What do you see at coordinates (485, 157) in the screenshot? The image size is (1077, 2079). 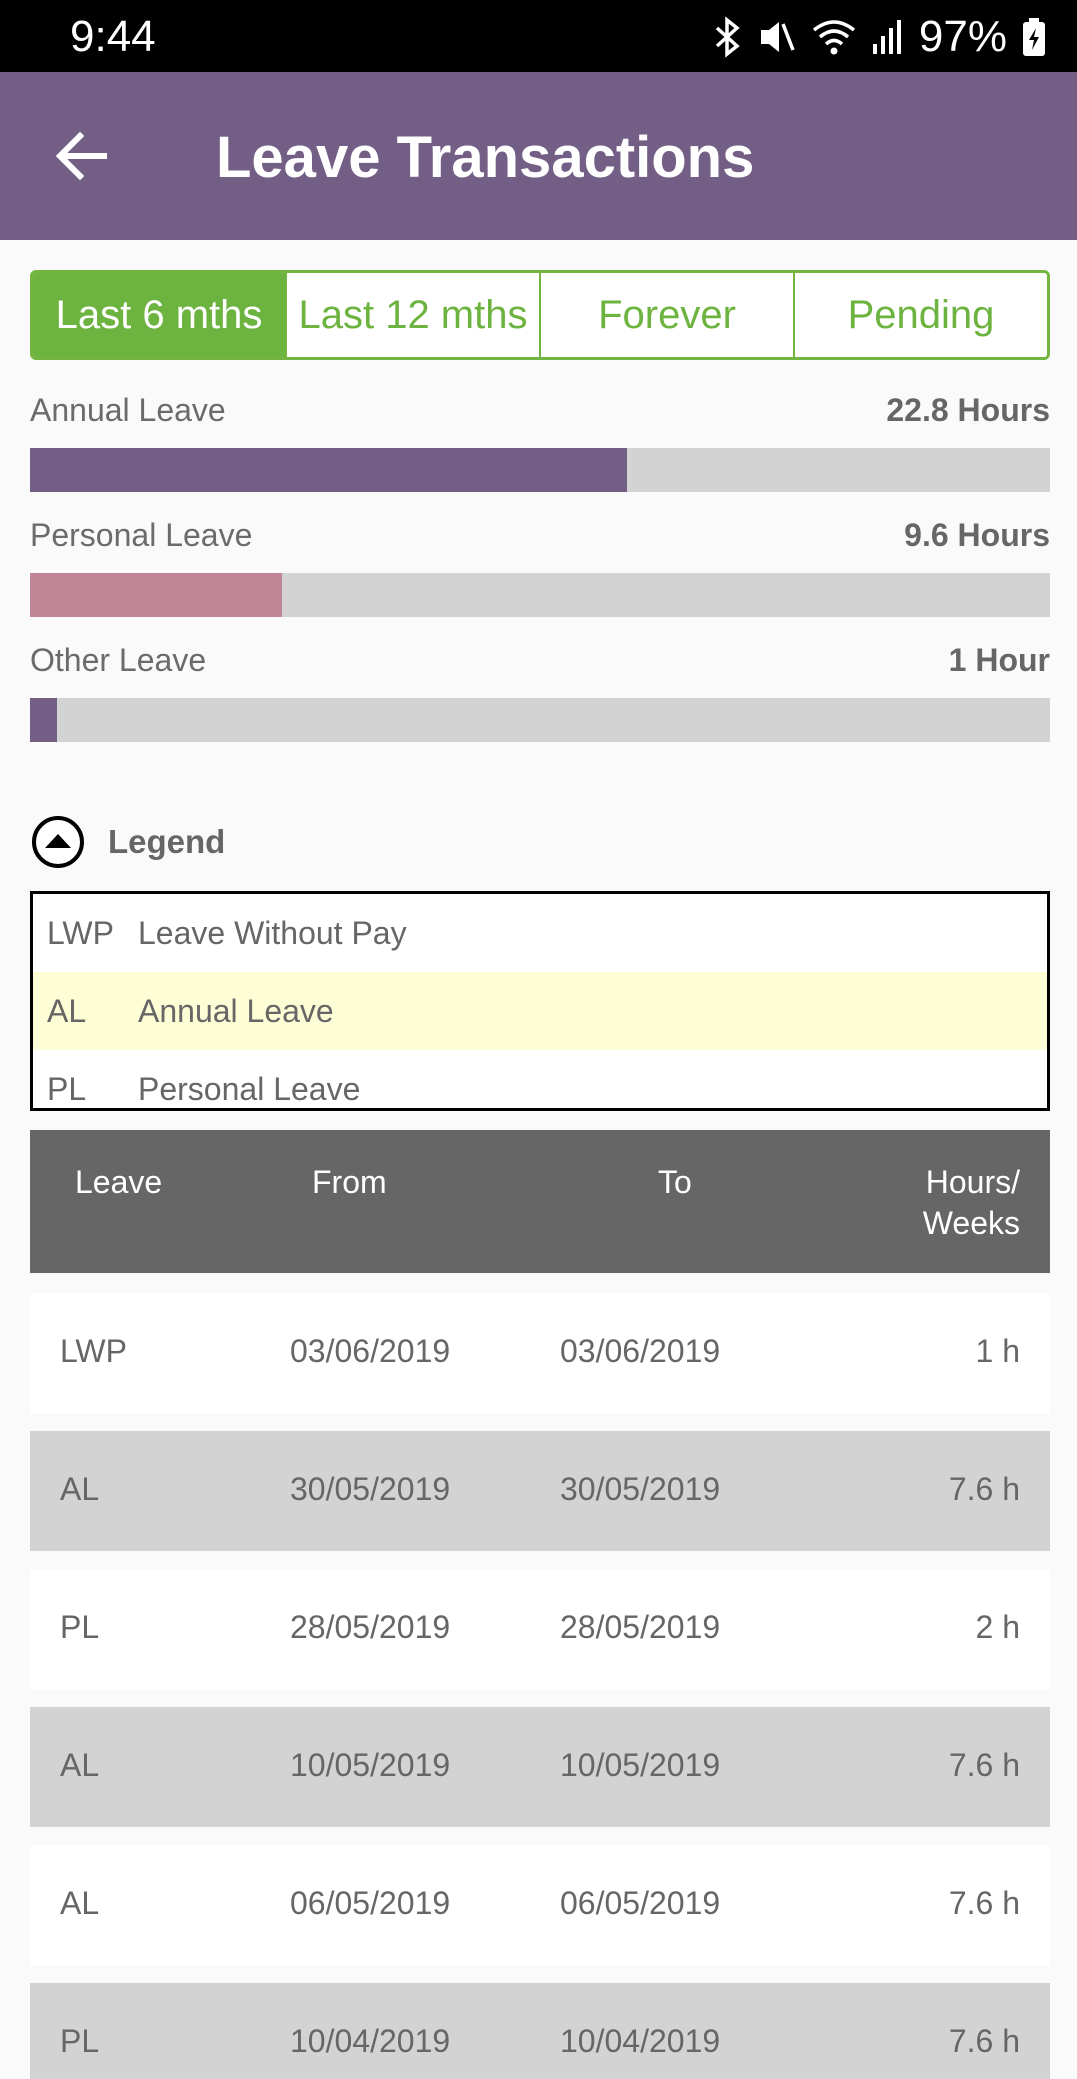 I see `page-title: Leave Transactions` at bounding box center [485, 157].